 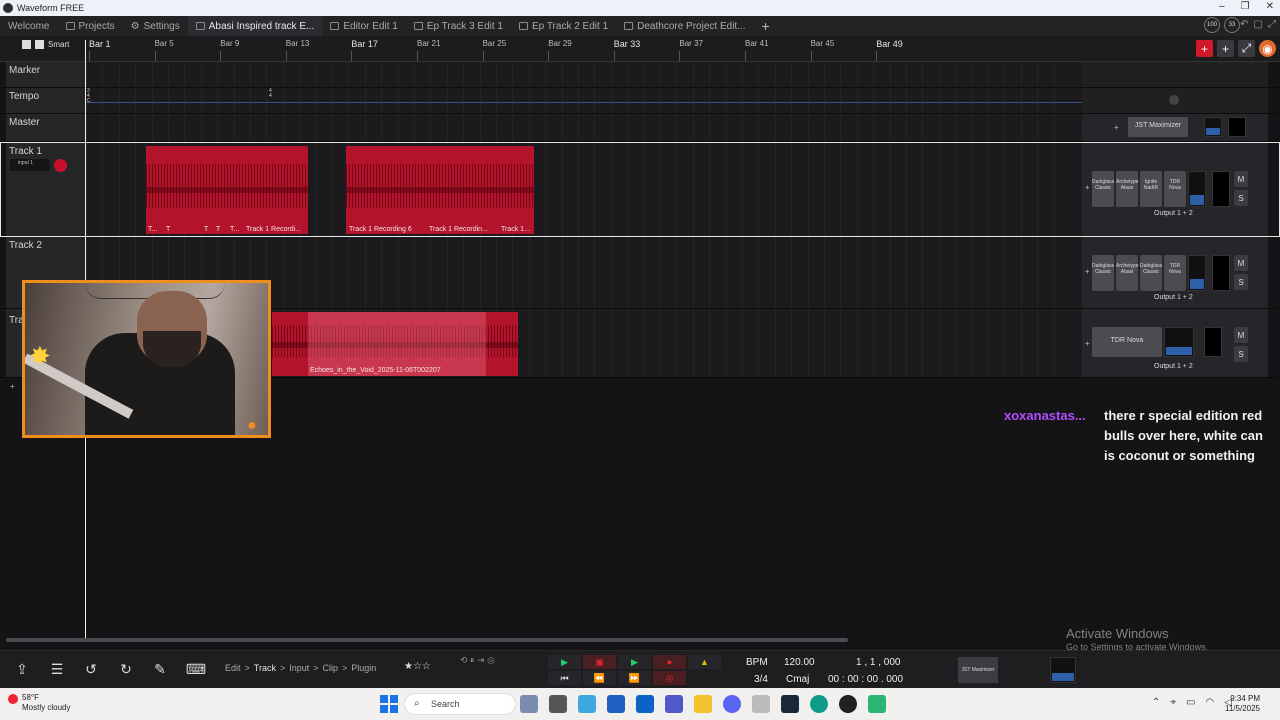 I want to click on add-tab-button: +, so click(x=766, y=26).